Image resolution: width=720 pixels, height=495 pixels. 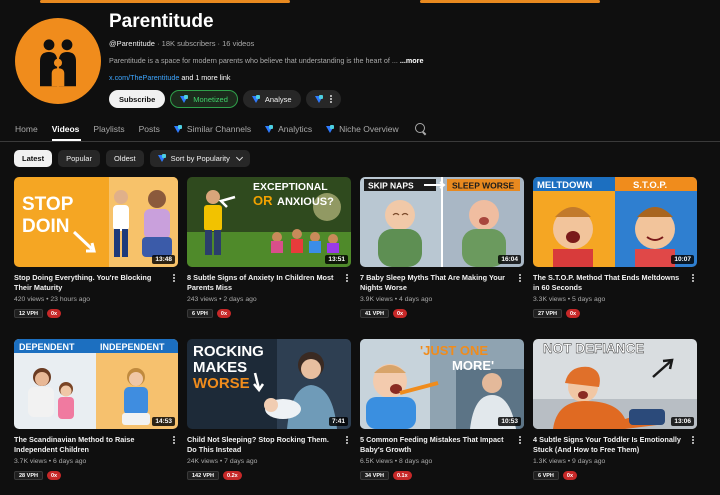 I want to click on thumbnail-text: OR, so click(x=263, y=200).